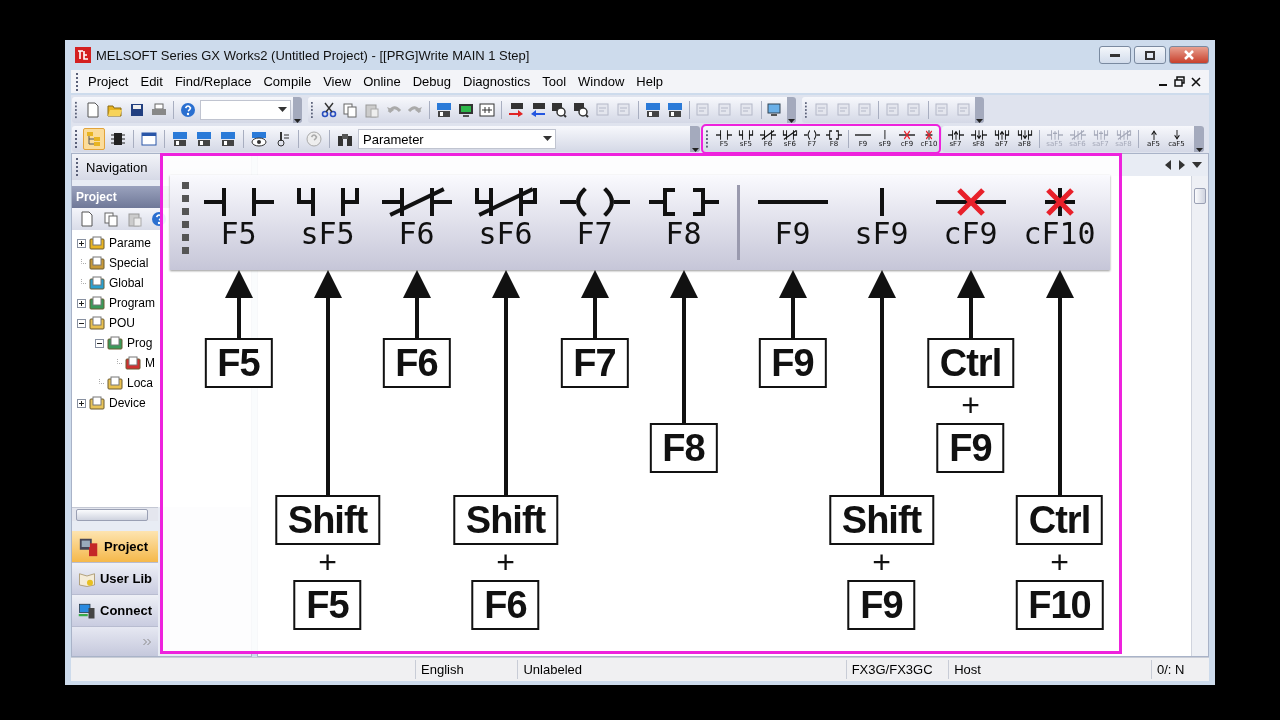 The height and width of the screenshot is (720, 1280). Describe the element at coordinates (213, 81) in the screenshot. I see `menu-item: Find/Replace` at that location.